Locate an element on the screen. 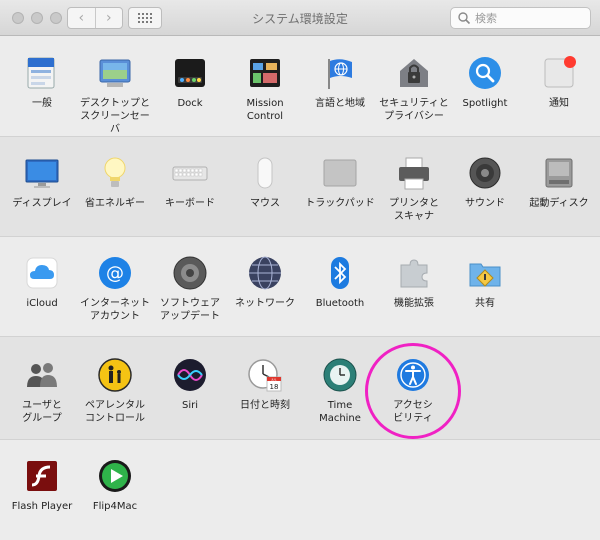  close-window-button is located at coordinates (18, 18).